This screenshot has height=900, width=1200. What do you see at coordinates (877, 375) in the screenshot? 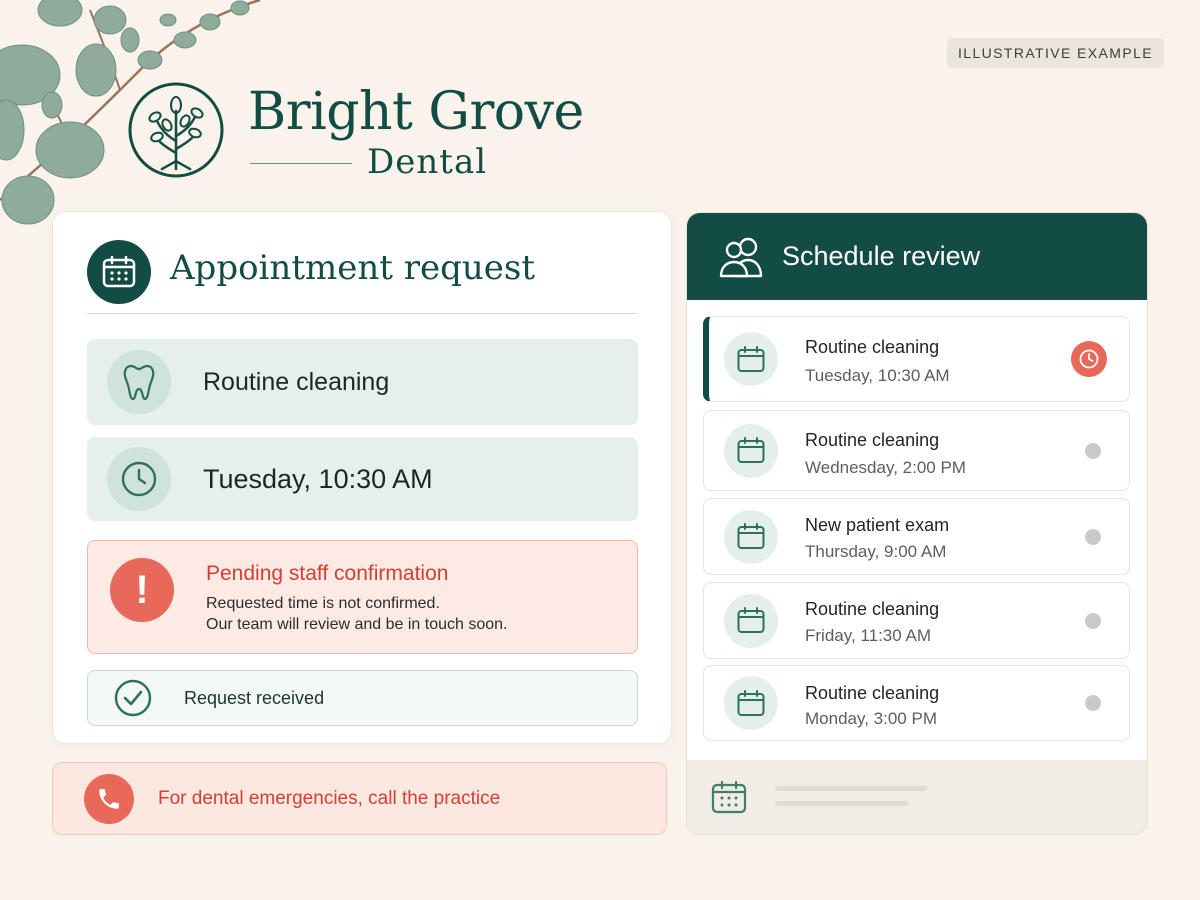
I see `schedule-item-time: Tuesday, 10:30 AM` at bounding box center [877, 375].